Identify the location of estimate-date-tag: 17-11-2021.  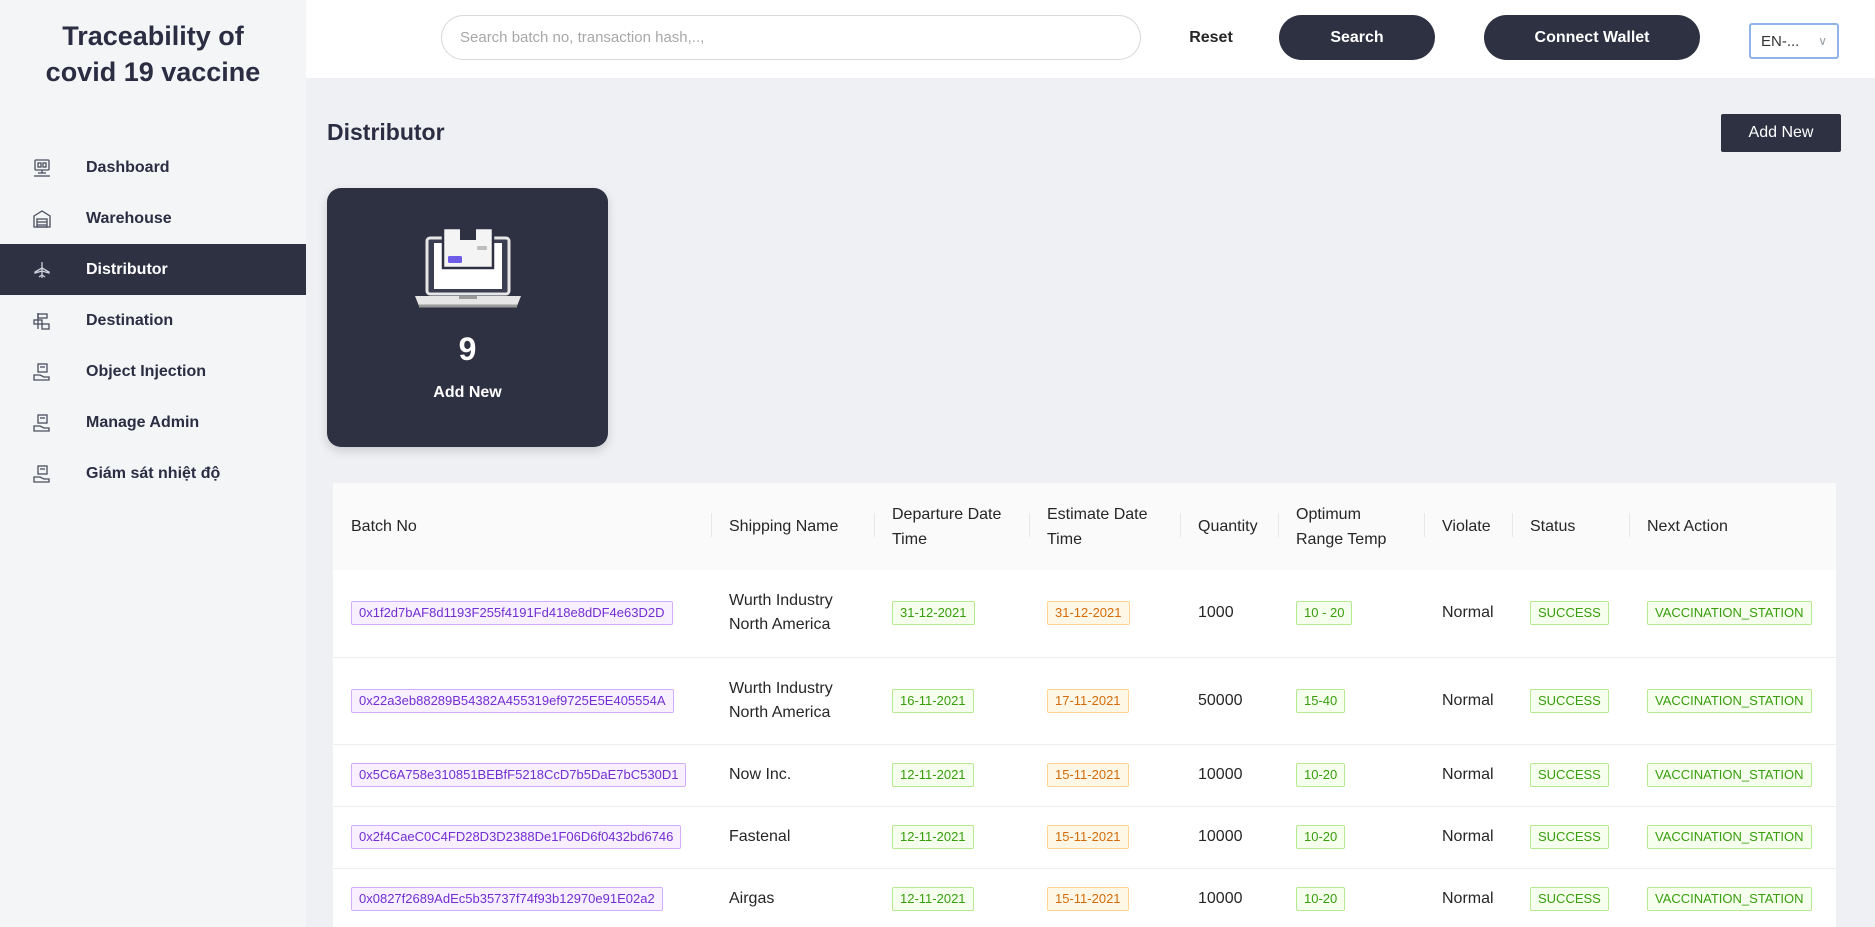
(1088, 700).